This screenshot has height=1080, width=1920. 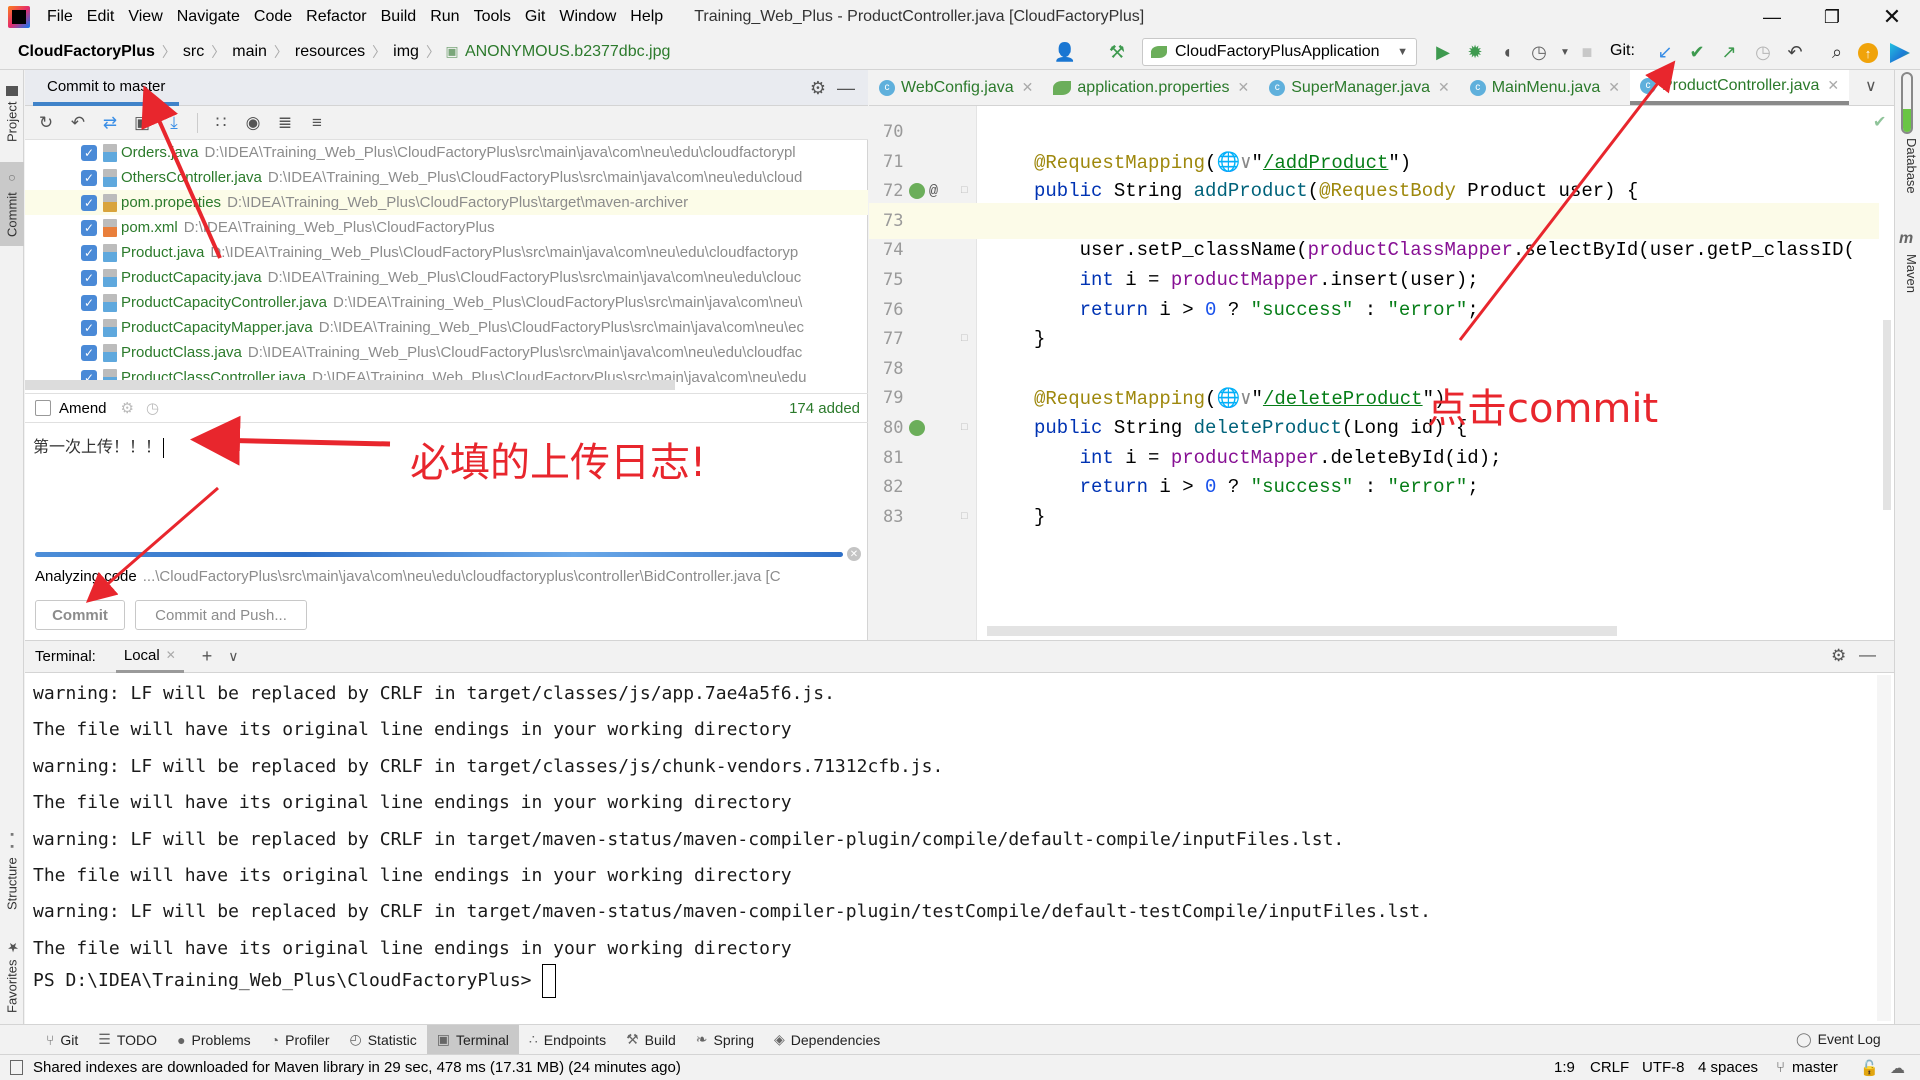 I want to click on breadcrumb-file: ANONYMOUS.b2377dbc.jpg, so click(x=567, y=52).